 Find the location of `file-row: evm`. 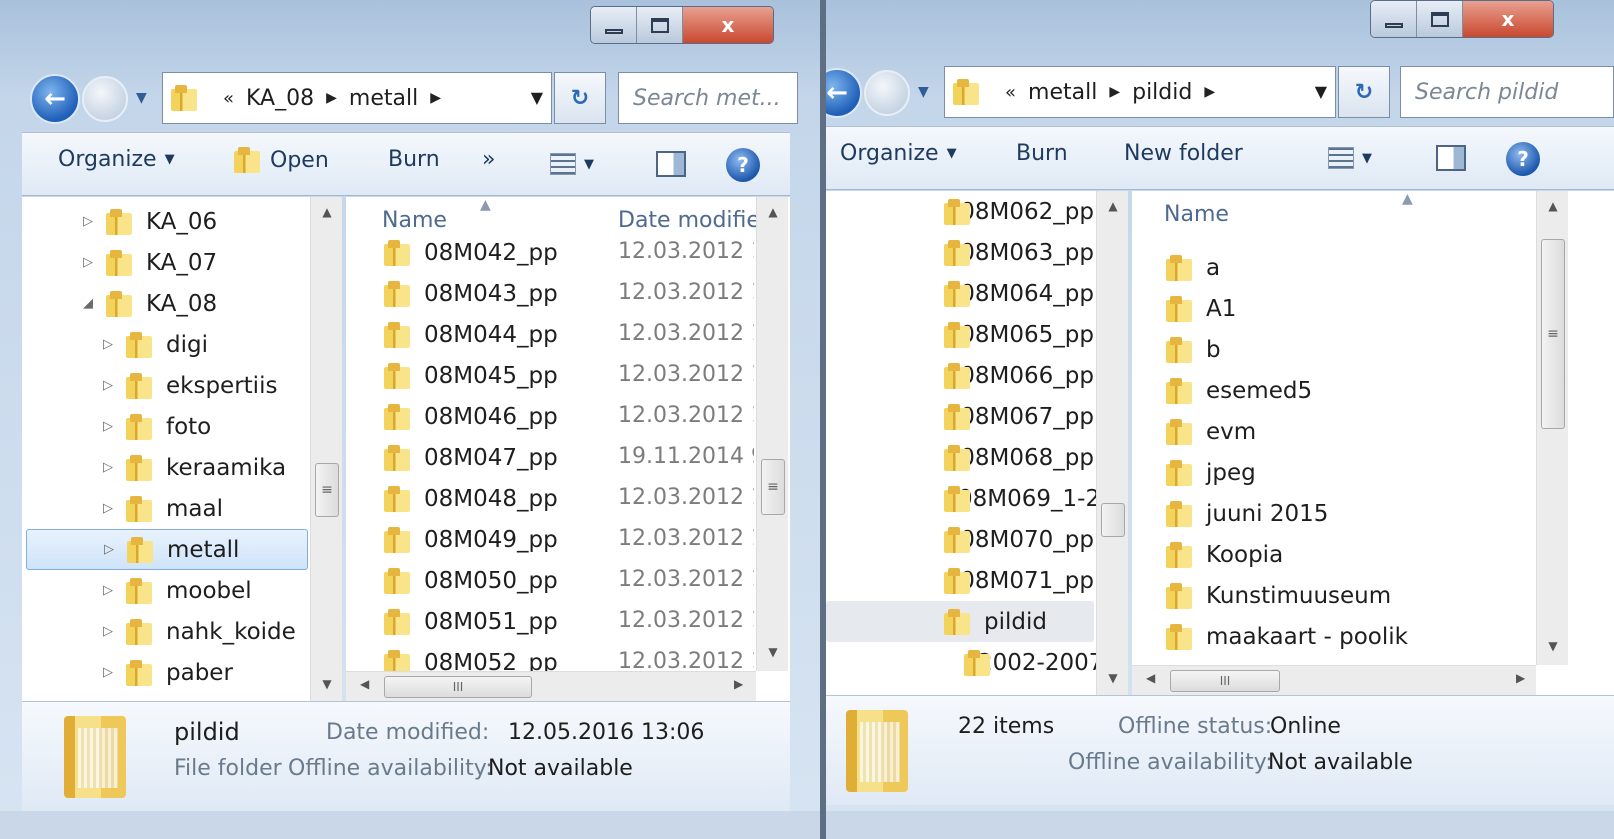

file-row: evm is located at coordinates (1317, 431).